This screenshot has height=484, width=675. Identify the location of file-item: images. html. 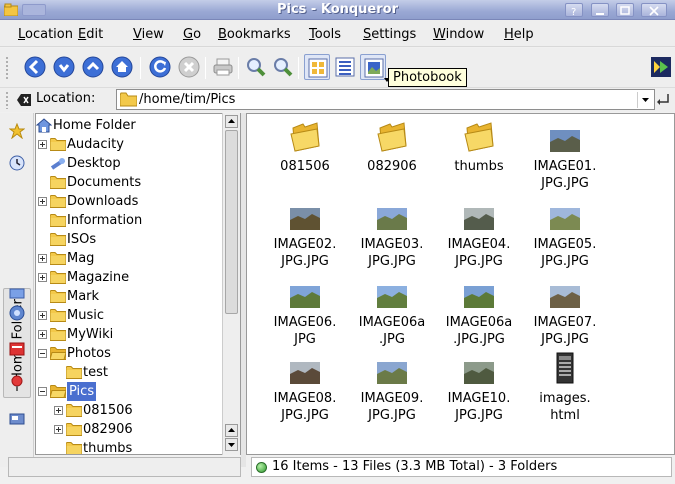
(565, 387).